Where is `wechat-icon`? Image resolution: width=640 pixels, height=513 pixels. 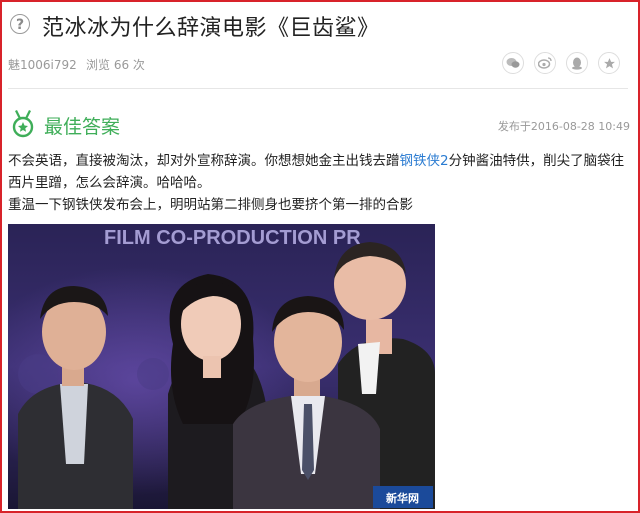
wechat-icon is located at coordinates (513, 63).